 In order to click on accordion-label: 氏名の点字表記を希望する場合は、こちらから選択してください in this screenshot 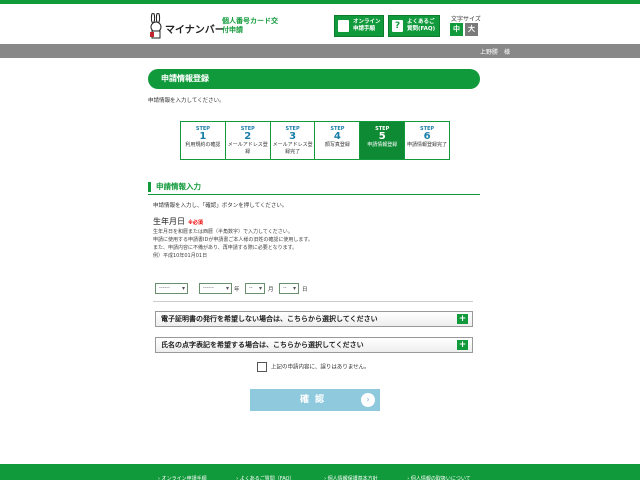, I will do `click(262, 345)`.